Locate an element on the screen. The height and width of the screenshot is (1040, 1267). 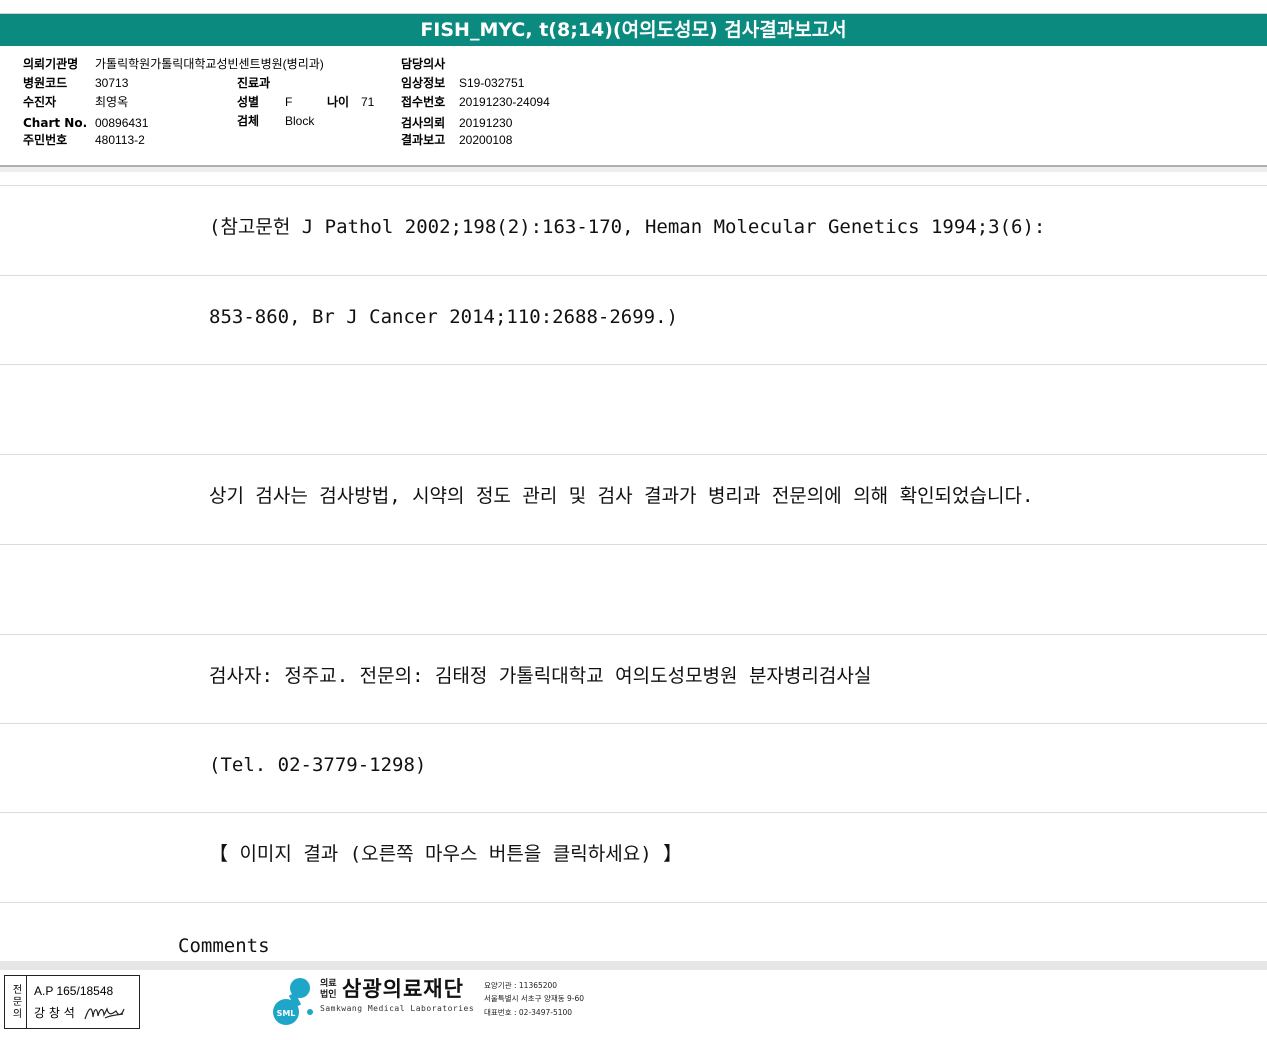
resident-no-label: 주민번호 is located at coordinates (45, 140).